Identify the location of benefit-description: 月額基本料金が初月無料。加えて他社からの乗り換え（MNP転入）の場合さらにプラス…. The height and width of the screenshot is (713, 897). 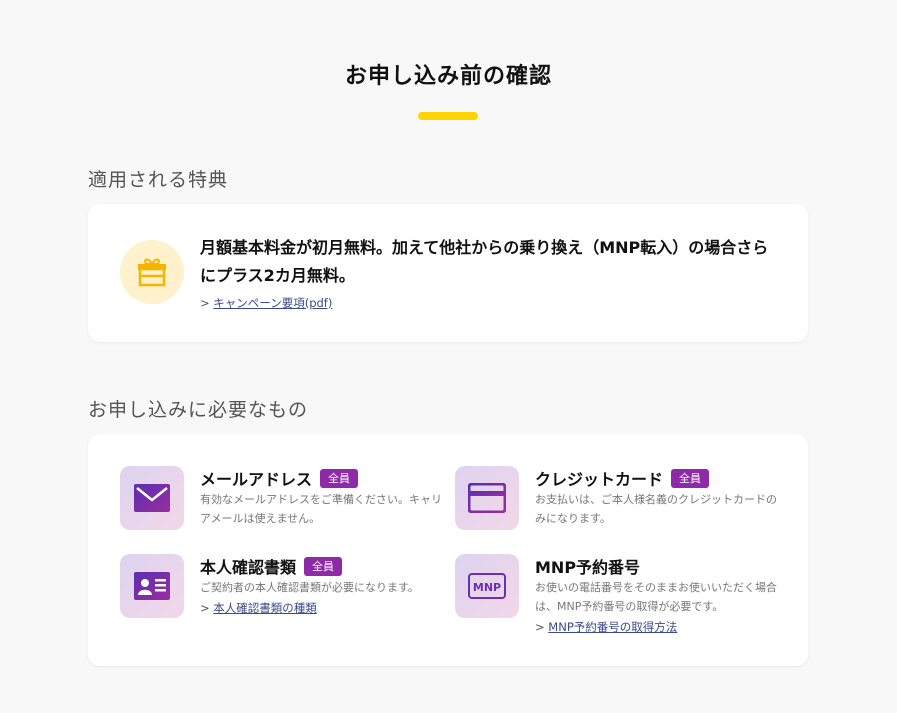
(484, 261).